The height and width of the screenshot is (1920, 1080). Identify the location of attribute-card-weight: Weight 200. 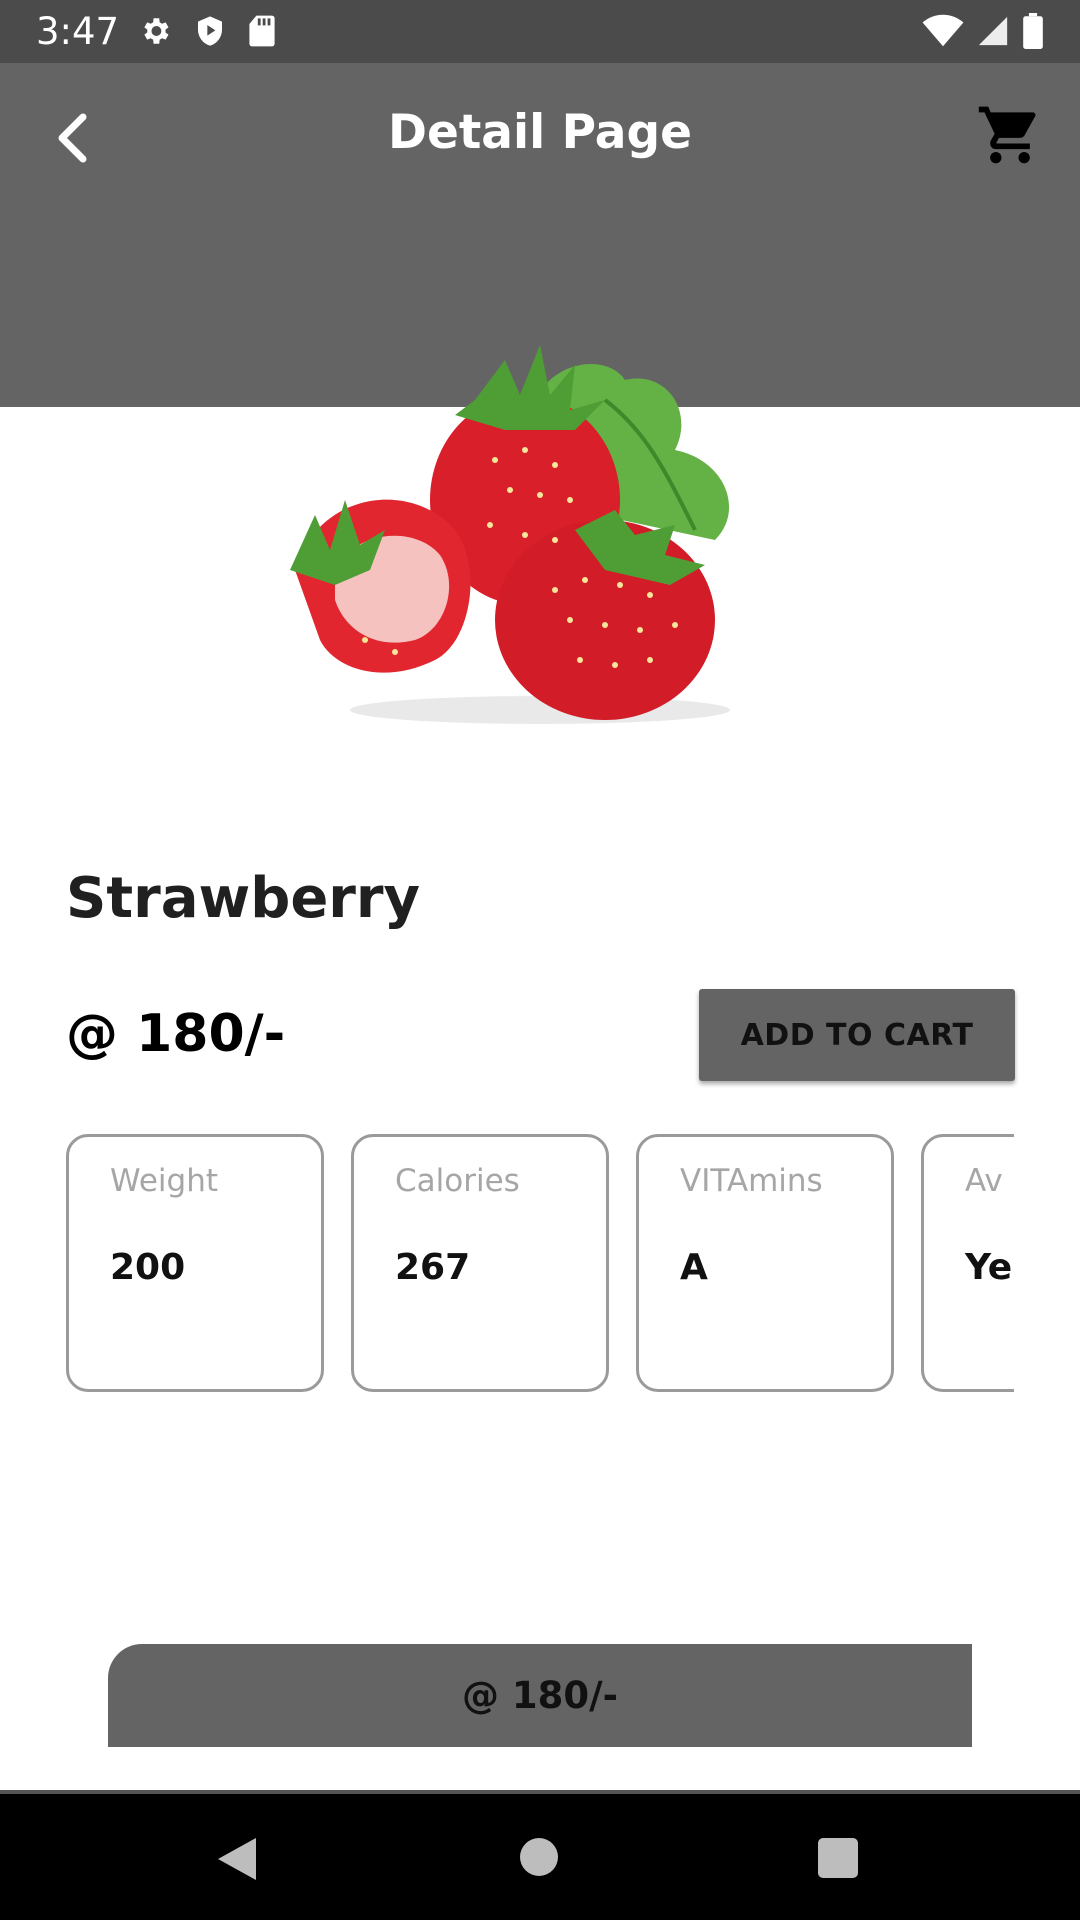
(195, 1263).